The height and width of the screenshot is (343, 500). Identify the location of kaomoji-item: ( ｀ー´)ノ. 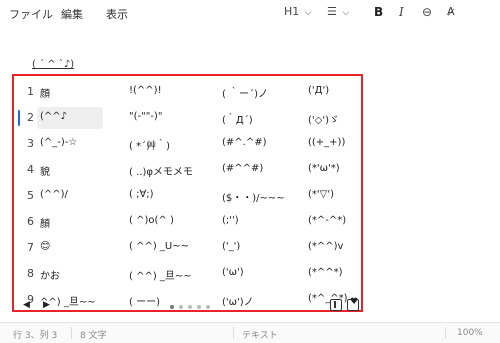
(245, 92).